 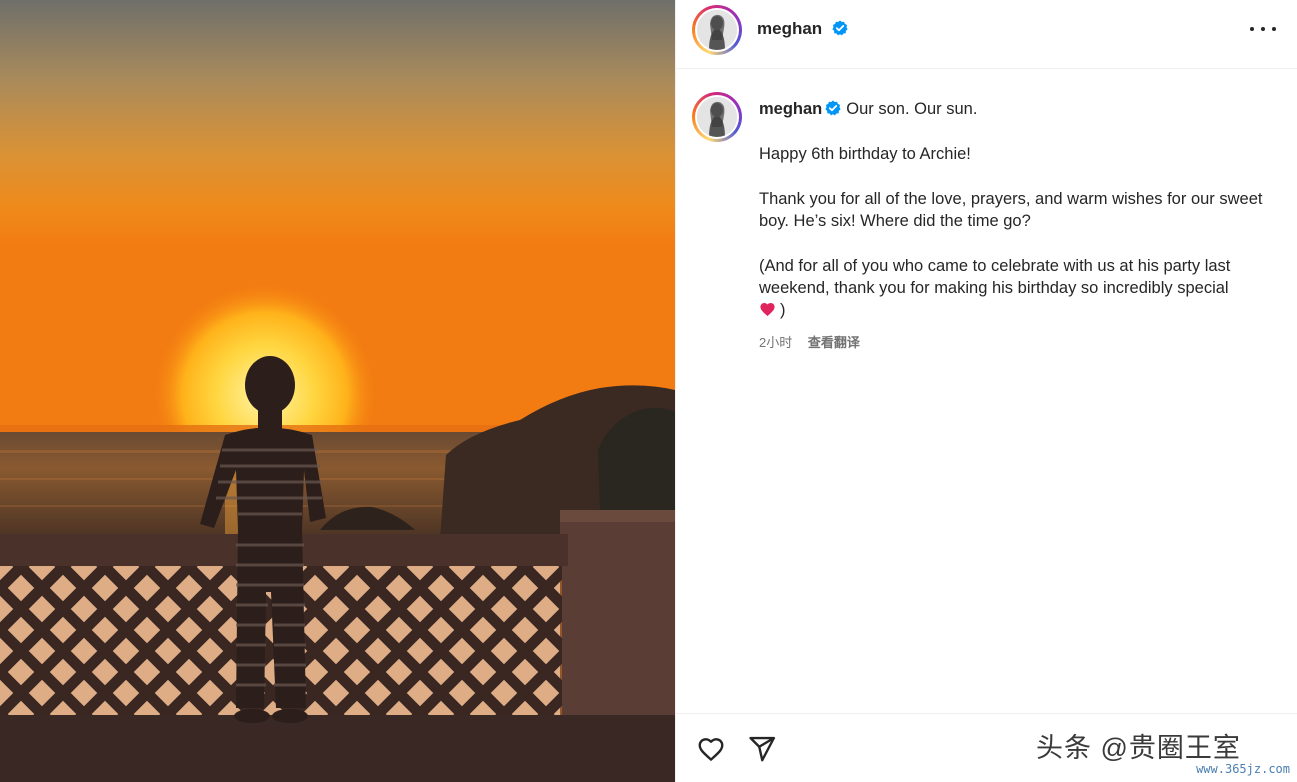 What do you see at coordinates (1243, 769) in the screenshot?
I see `watermark-url: www.365jz.com` at bounding box center [1243, 769].